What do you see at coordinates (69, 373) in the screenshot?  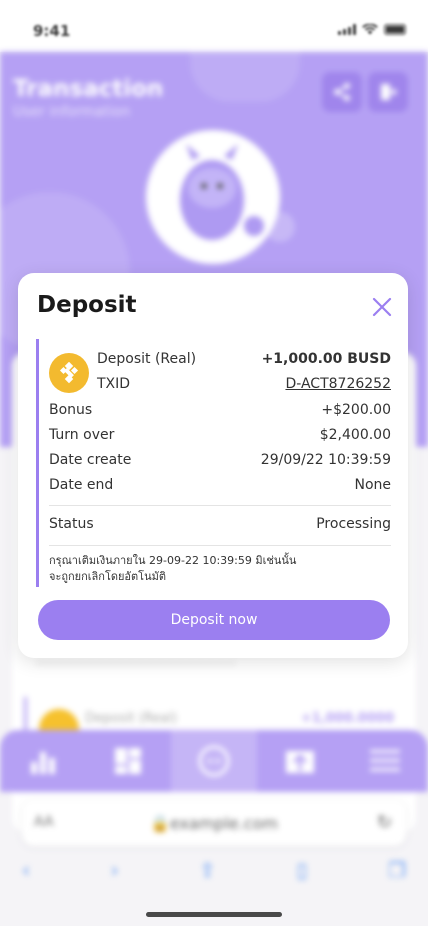 I see `busd-coin-icon` at bounding box center [69, 373].